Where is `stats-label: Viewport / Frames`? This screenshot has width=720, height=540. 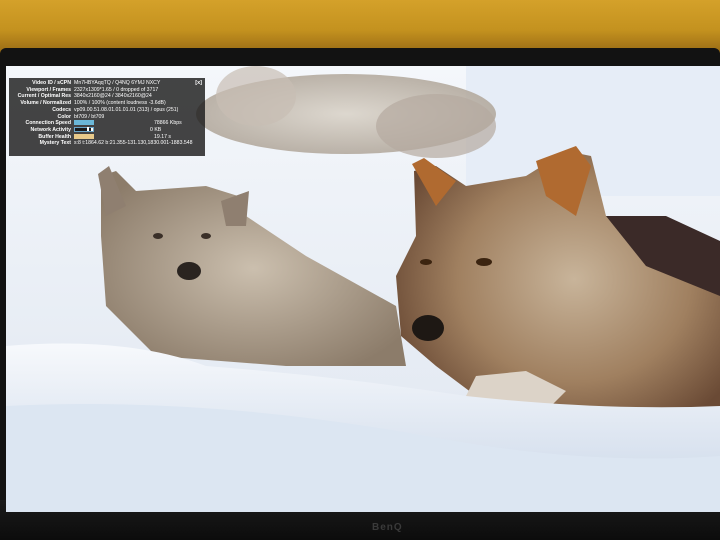
stats-label: Viewport / Frames is located at coordinates (48, 89).